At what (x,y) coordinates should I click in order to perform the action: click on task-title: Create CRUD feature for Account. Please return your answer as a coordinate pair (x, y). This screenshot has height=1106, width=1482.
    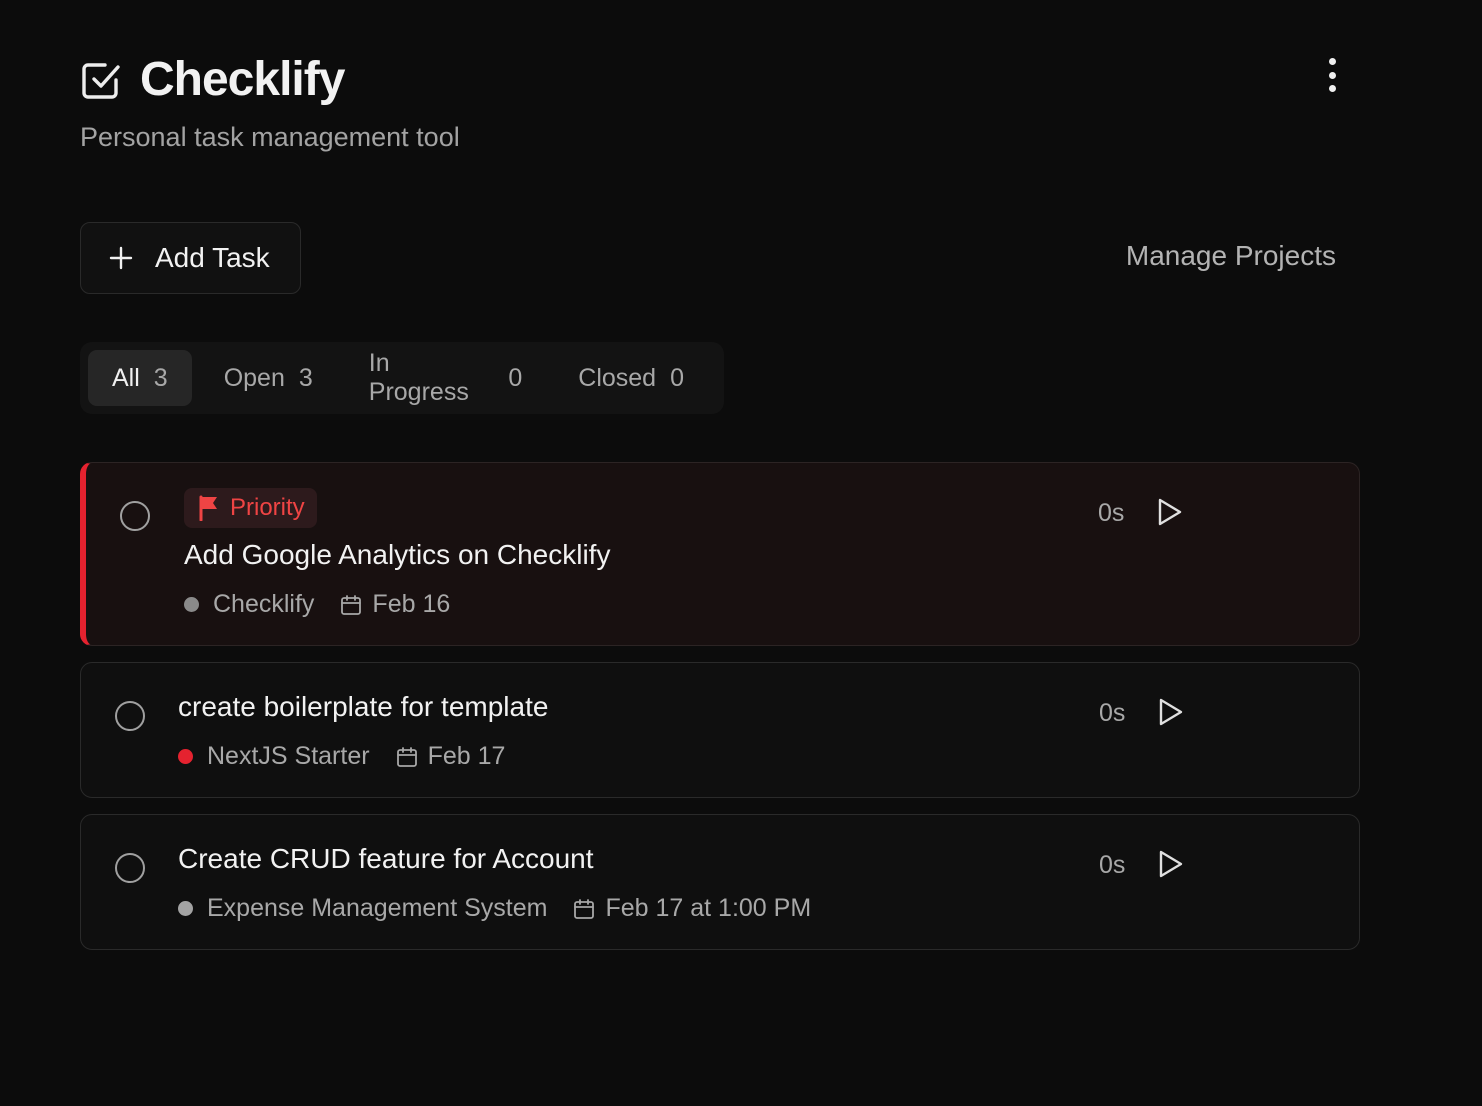
    Looking at the image, I should click on (386, 859).